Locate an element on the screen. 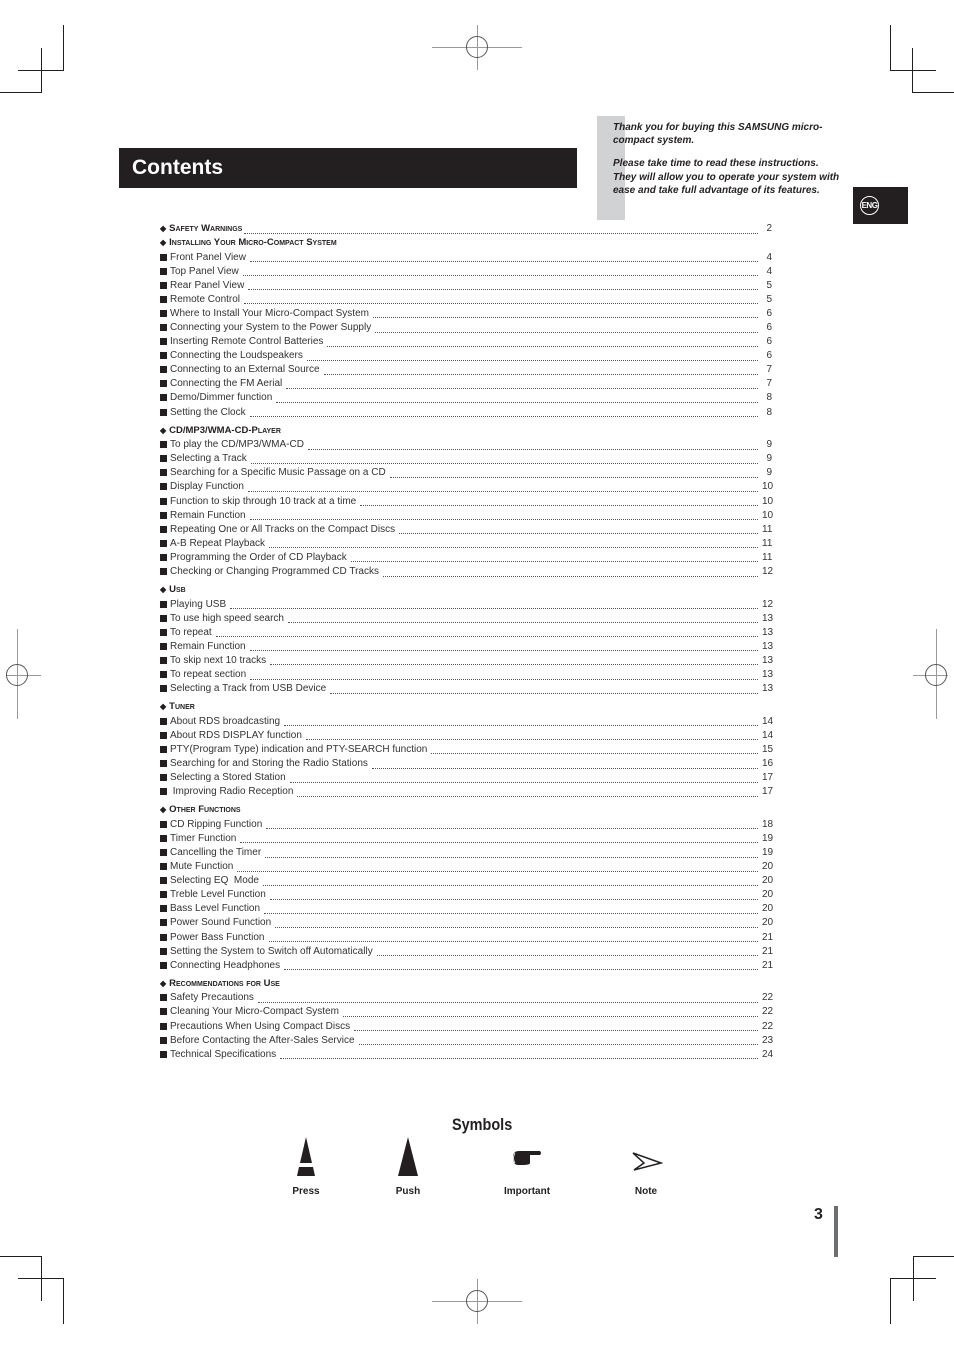 The image size is (954, 1350). toc-entry: Timer Function 19 is located at coordinates (466, 838).